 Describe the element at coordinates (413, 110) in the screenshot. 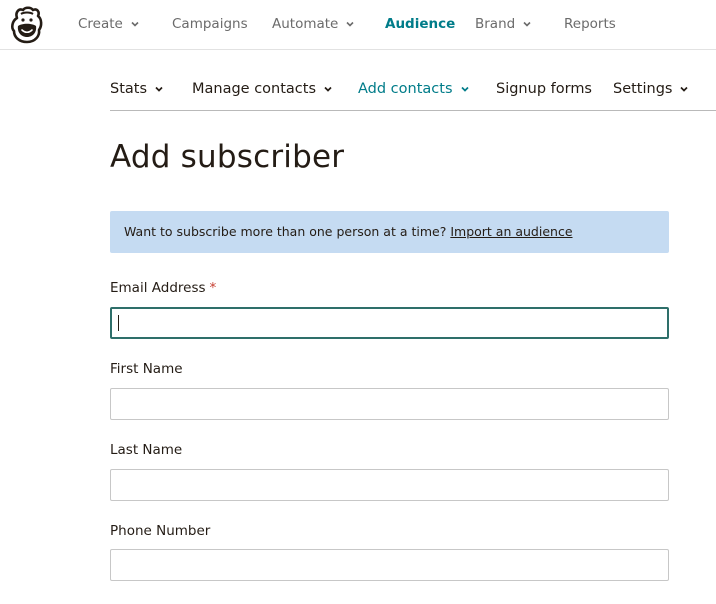

I see `subnav-divider` at that location.